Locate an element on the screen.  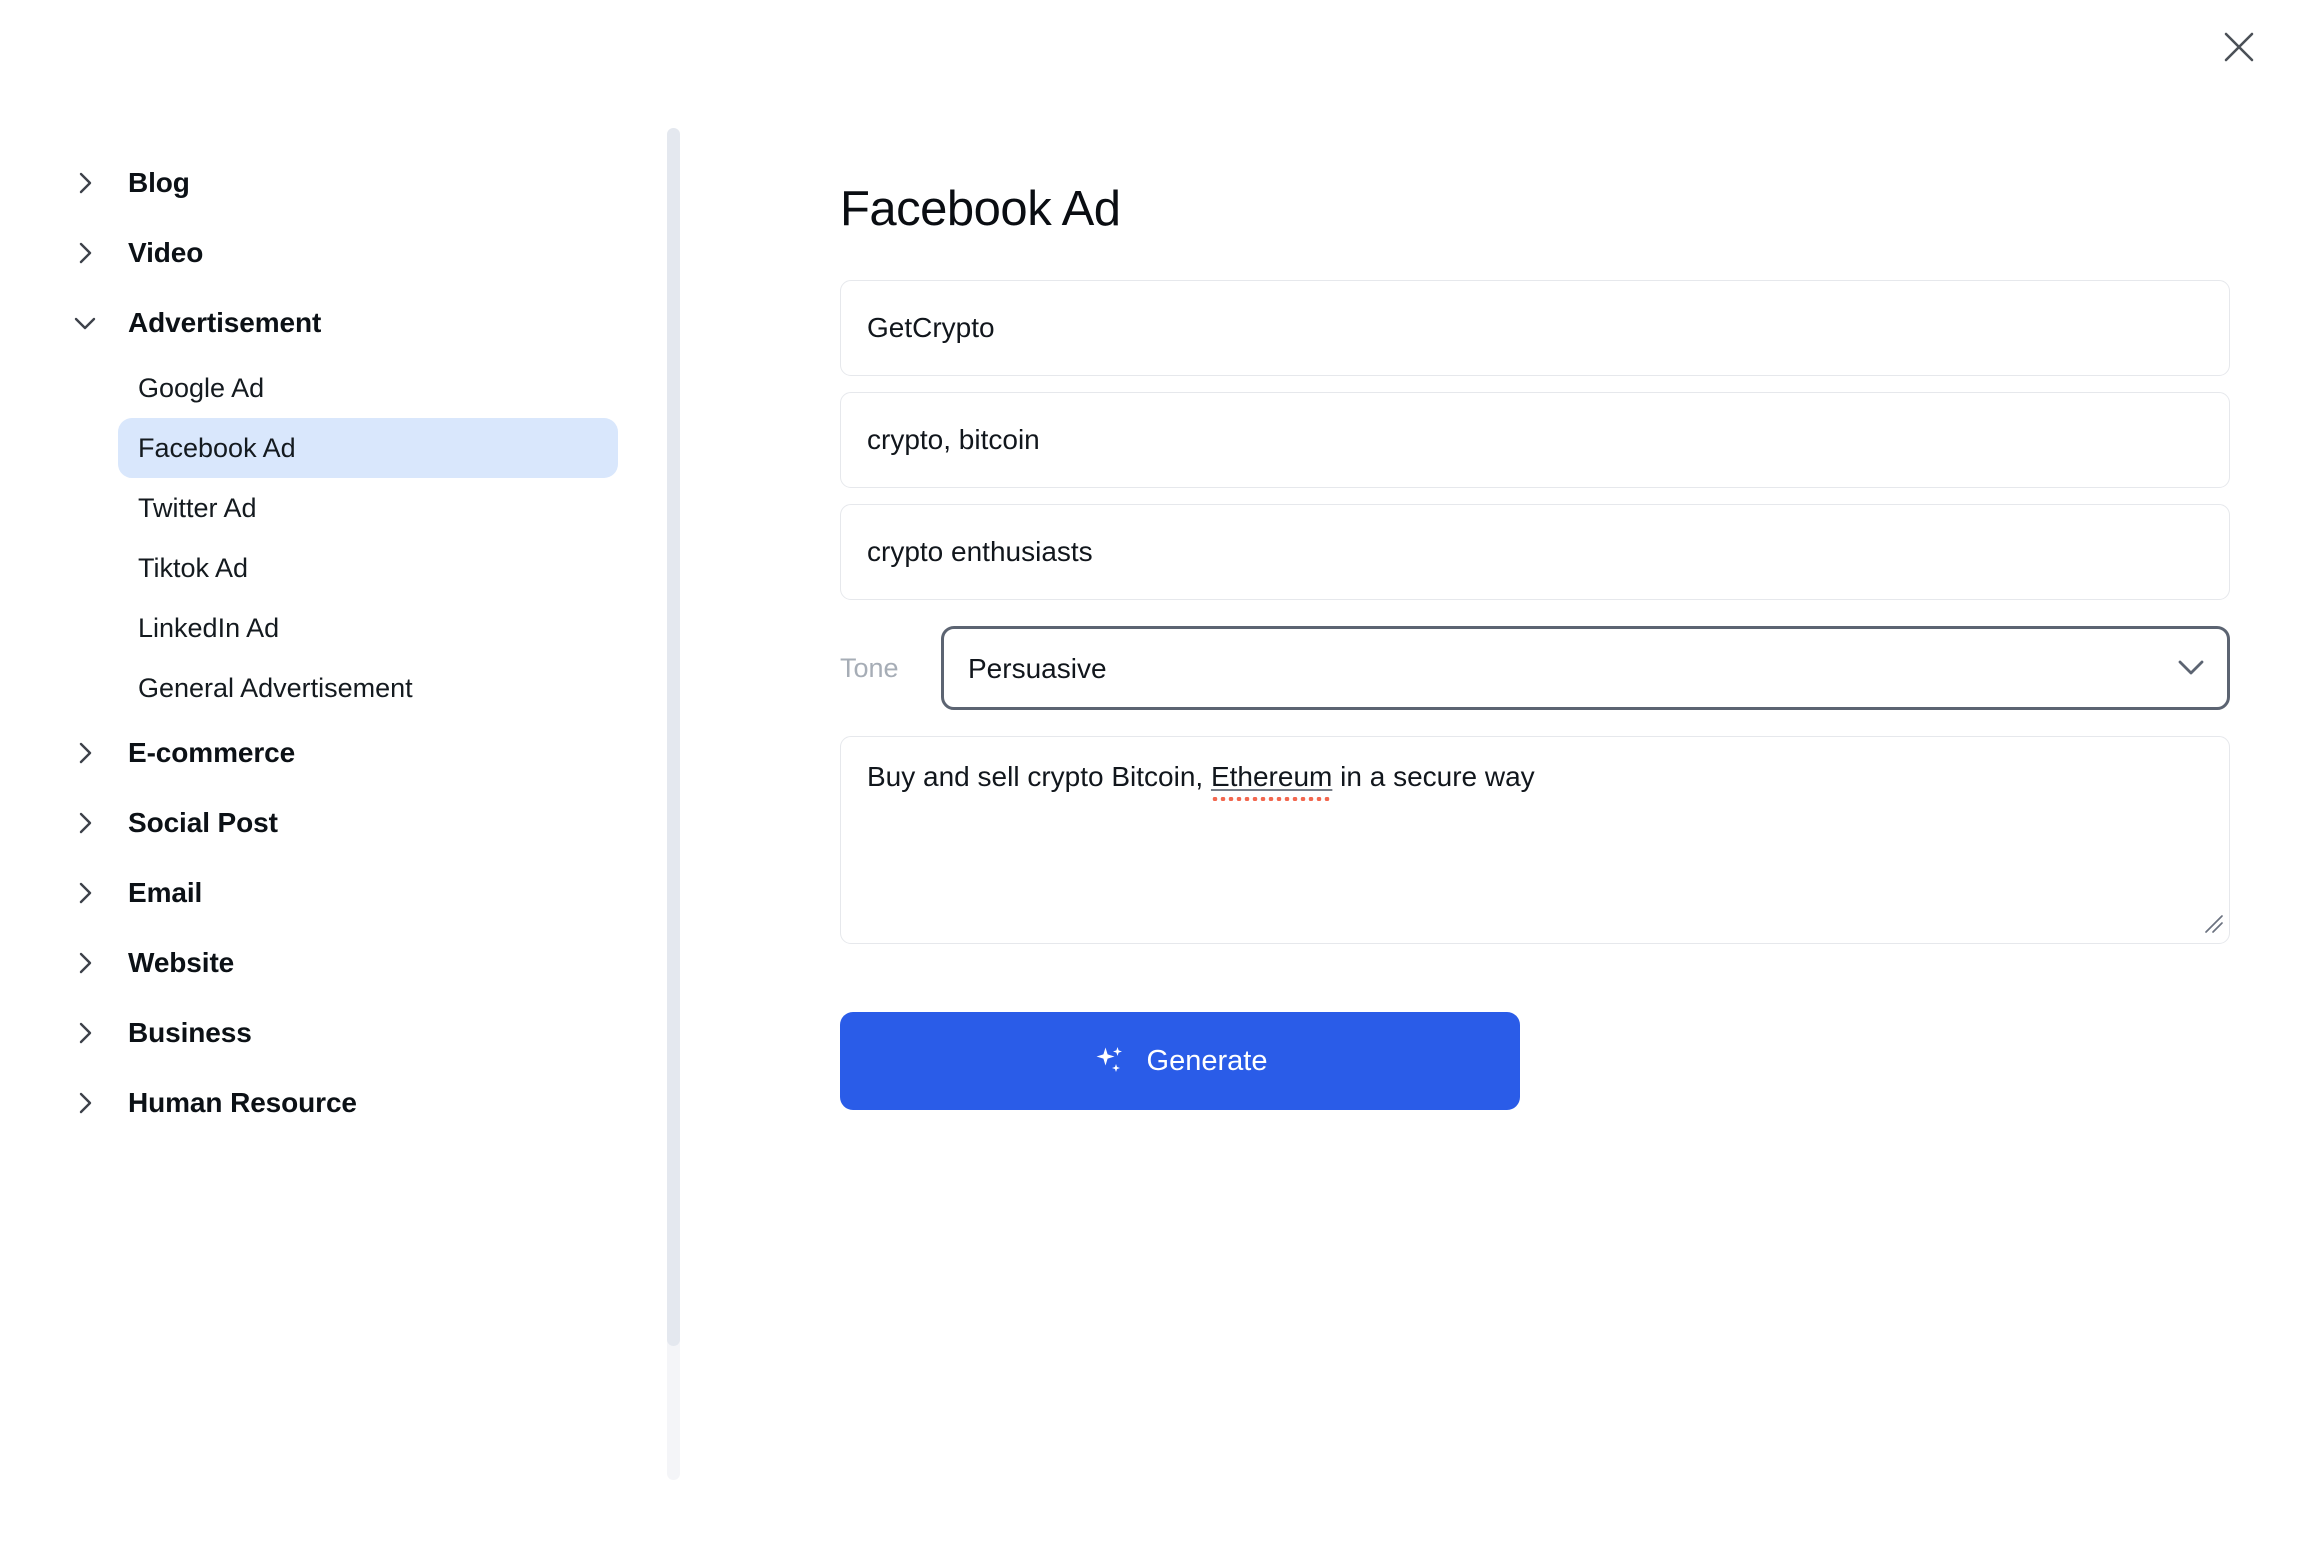
sidebar-group-blog: Blog is located at coordinates (350, 183).